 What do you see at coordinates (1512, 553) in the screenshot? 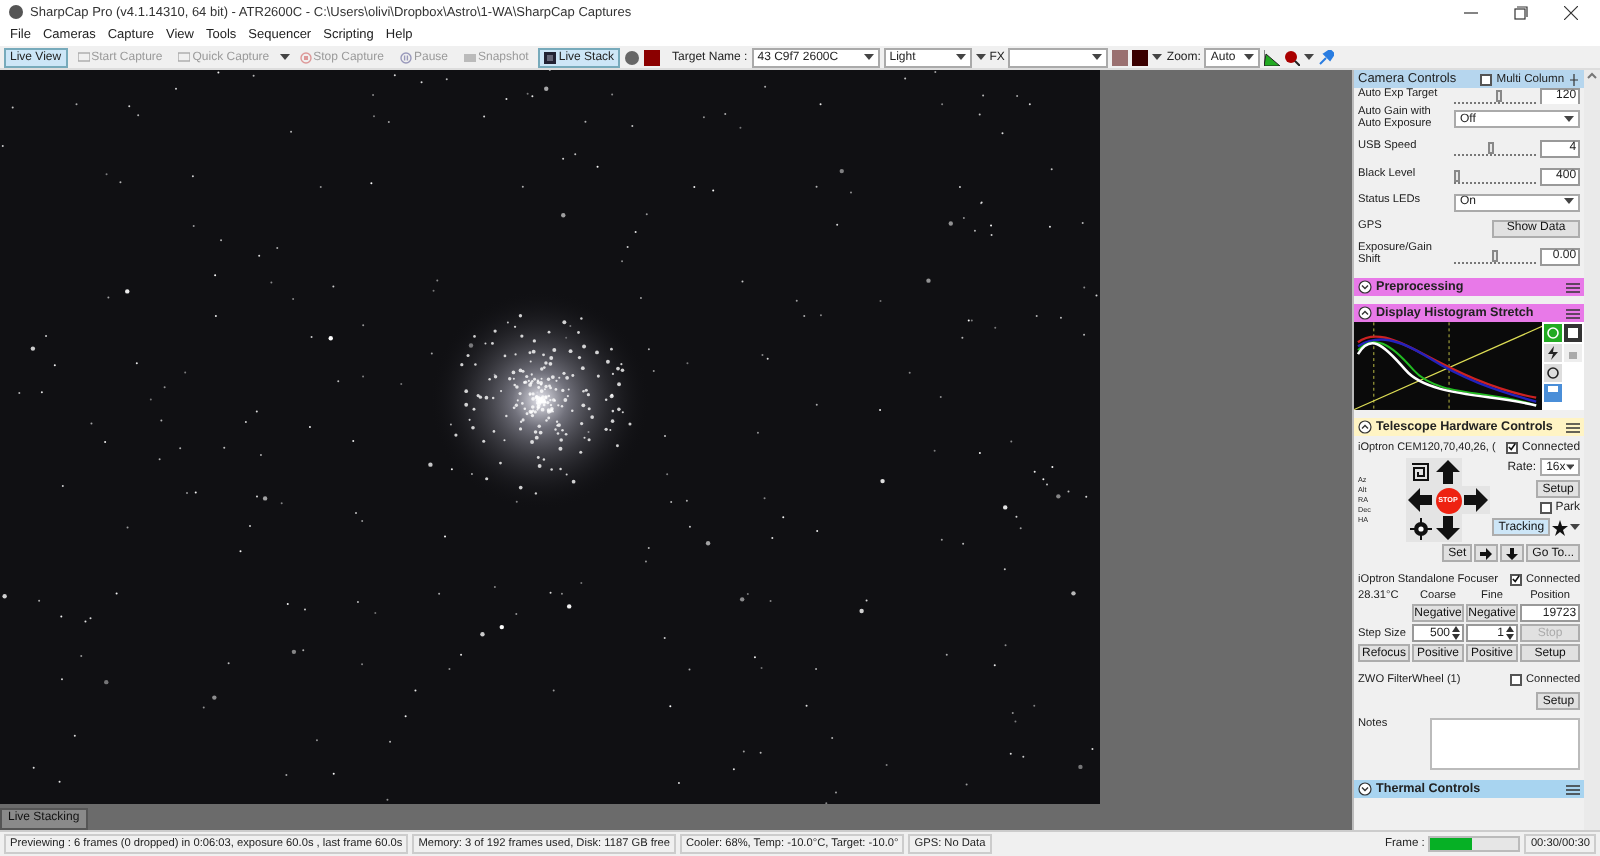
I see `down-arrow-button` at bounding box center [1512, 553].